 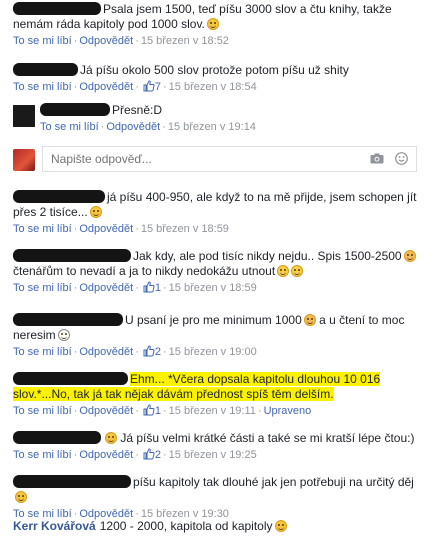 I want to click on timestamp: 15 březen v 19:00, so click(x=213, y=352).